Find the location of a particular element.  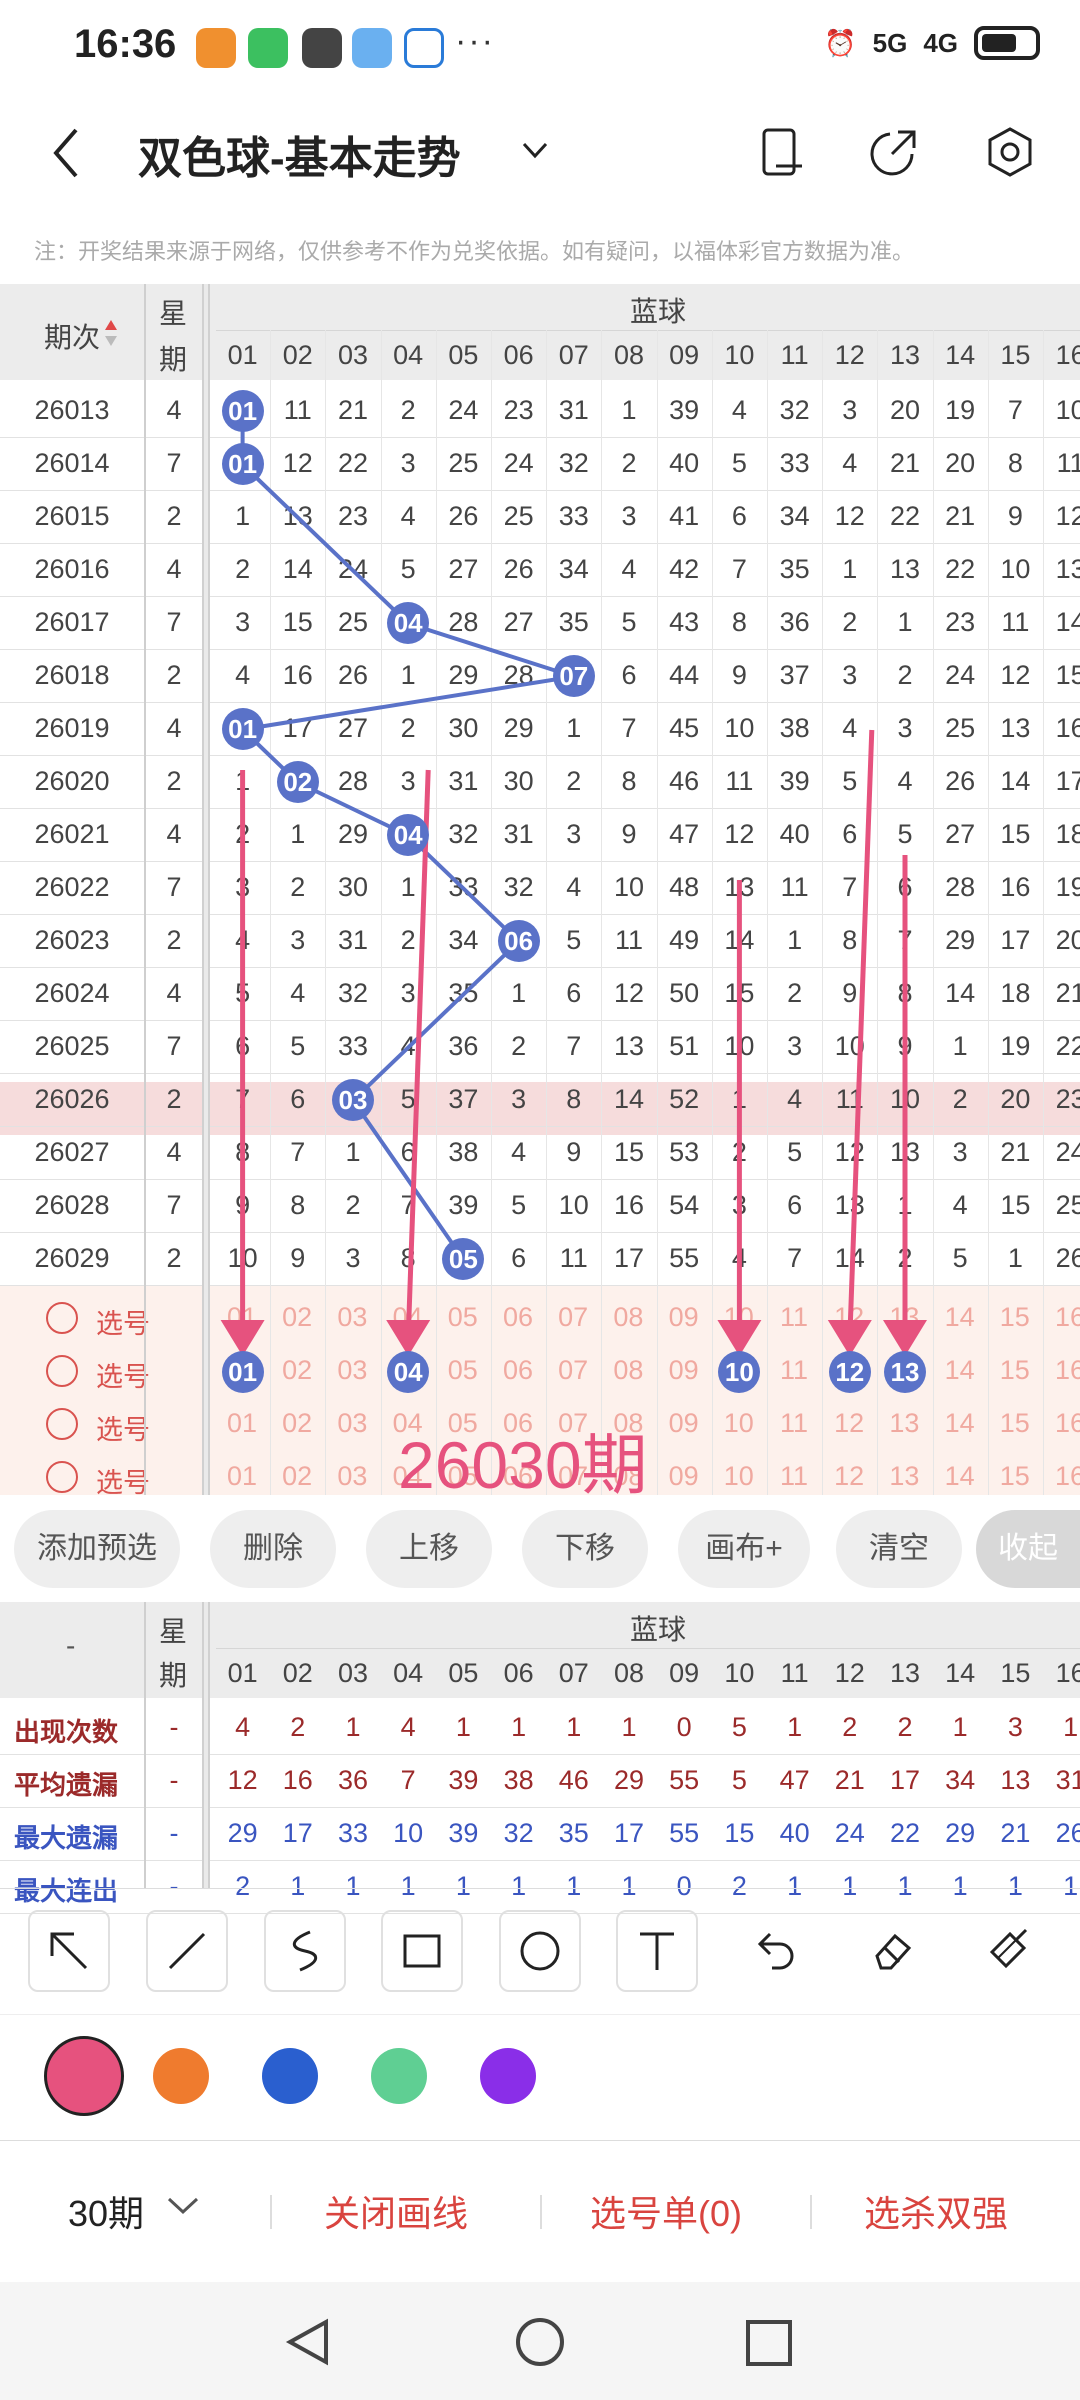

picked-ball: 13 is located at coordinates (905, 1372).